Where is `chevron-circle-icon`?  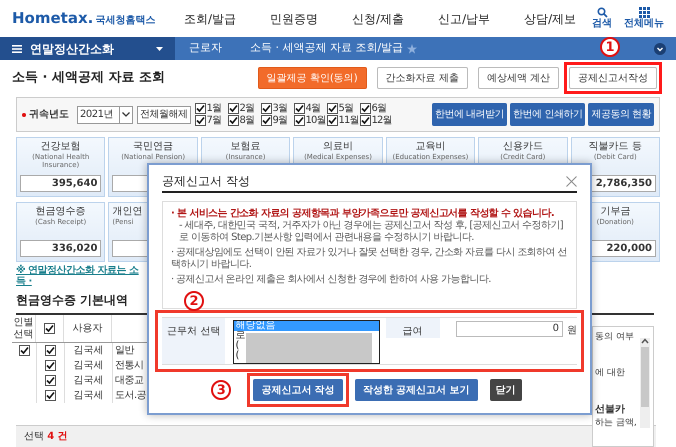
chevron-circle-icon is located at coordinates (660, 48).